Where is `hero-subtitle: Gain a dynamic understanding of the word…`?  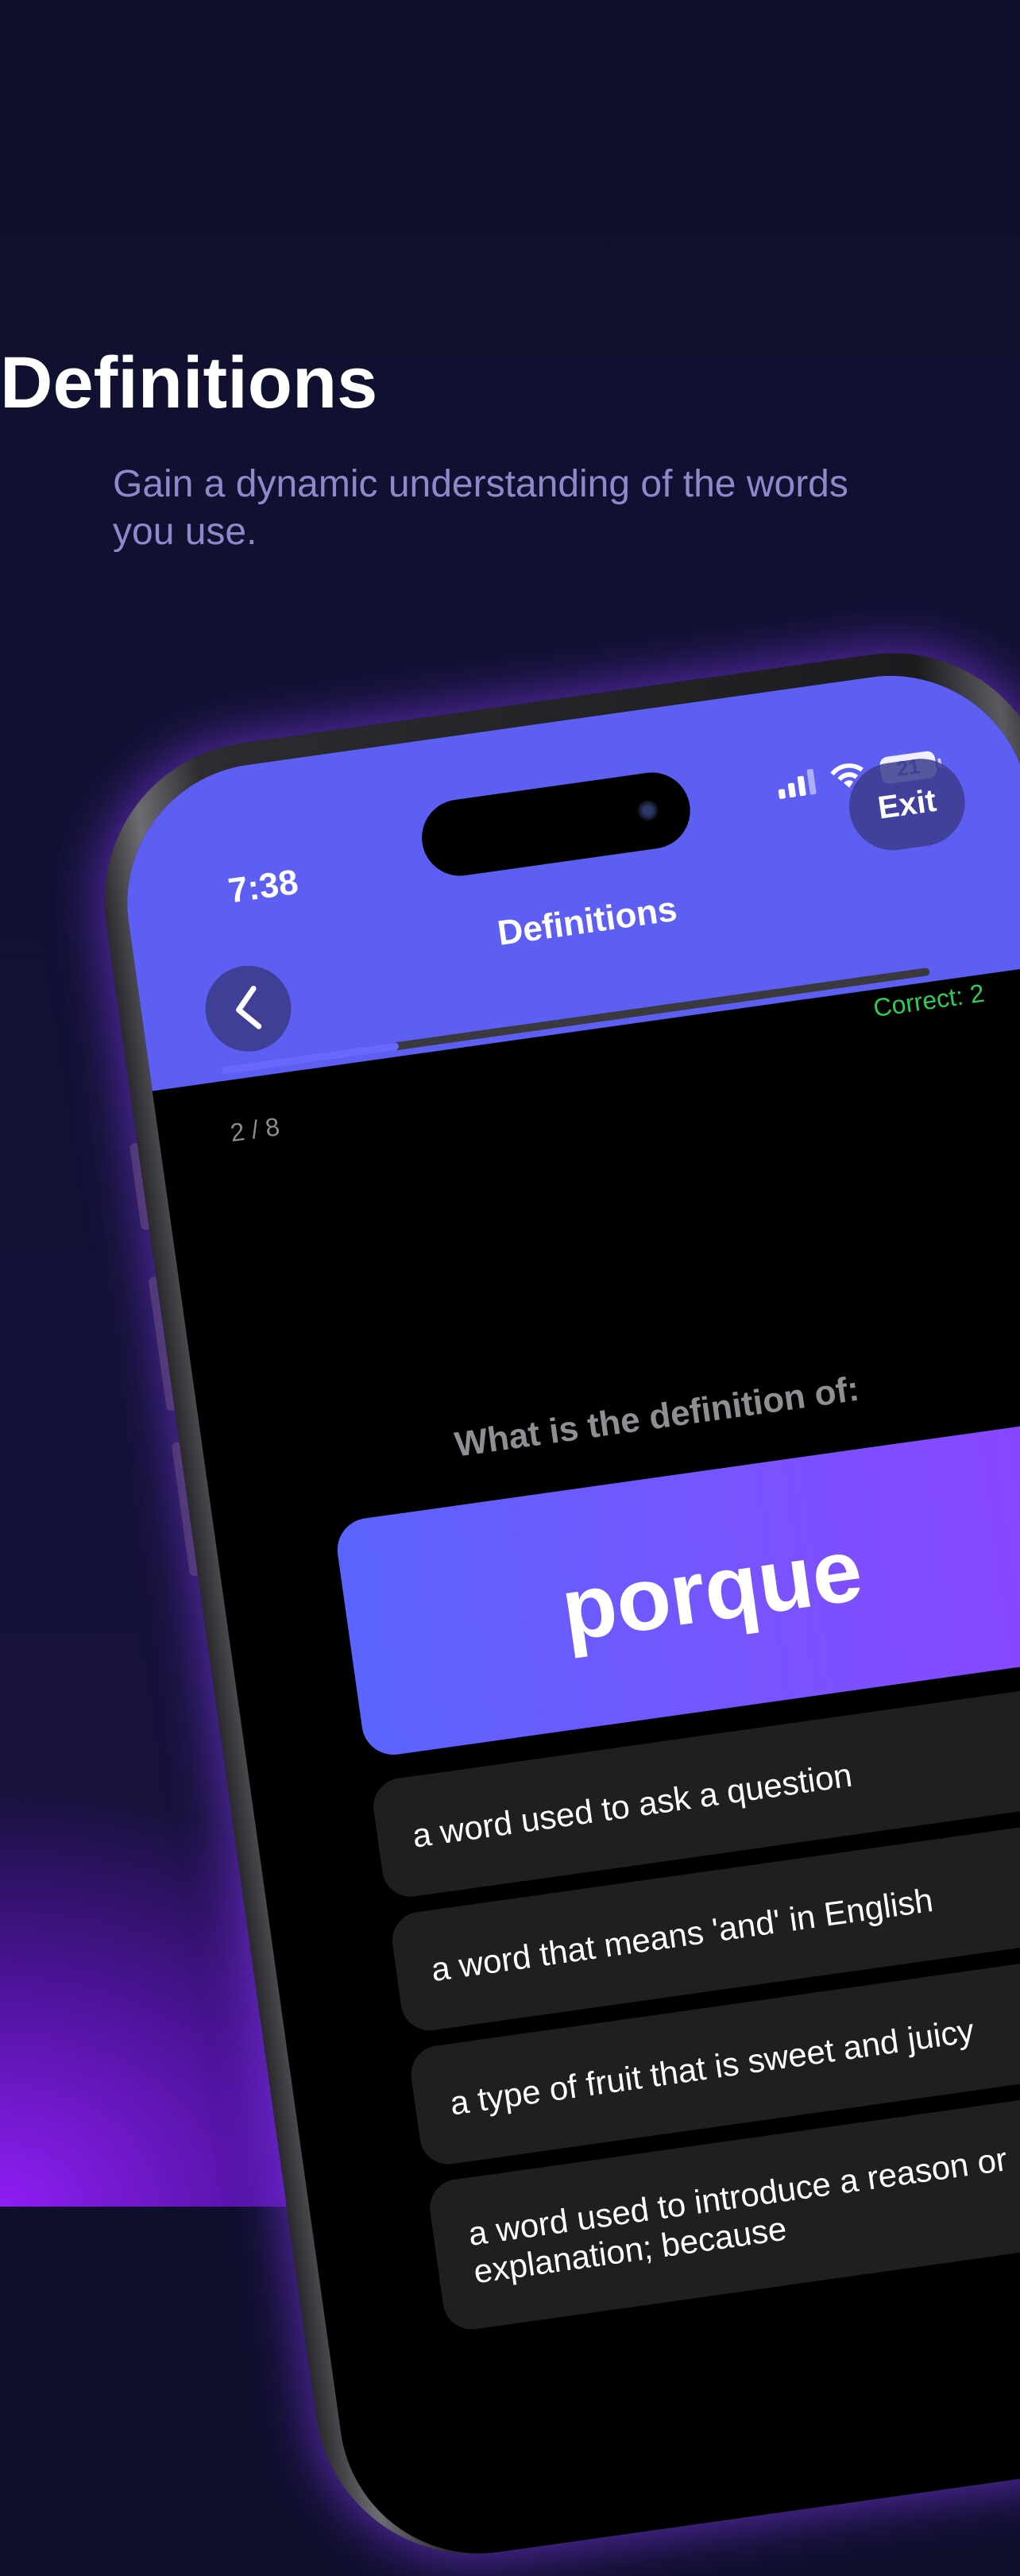
hero-subtitle: Gain a dynamic understanding of the word… is located at coordinates (480, 508).